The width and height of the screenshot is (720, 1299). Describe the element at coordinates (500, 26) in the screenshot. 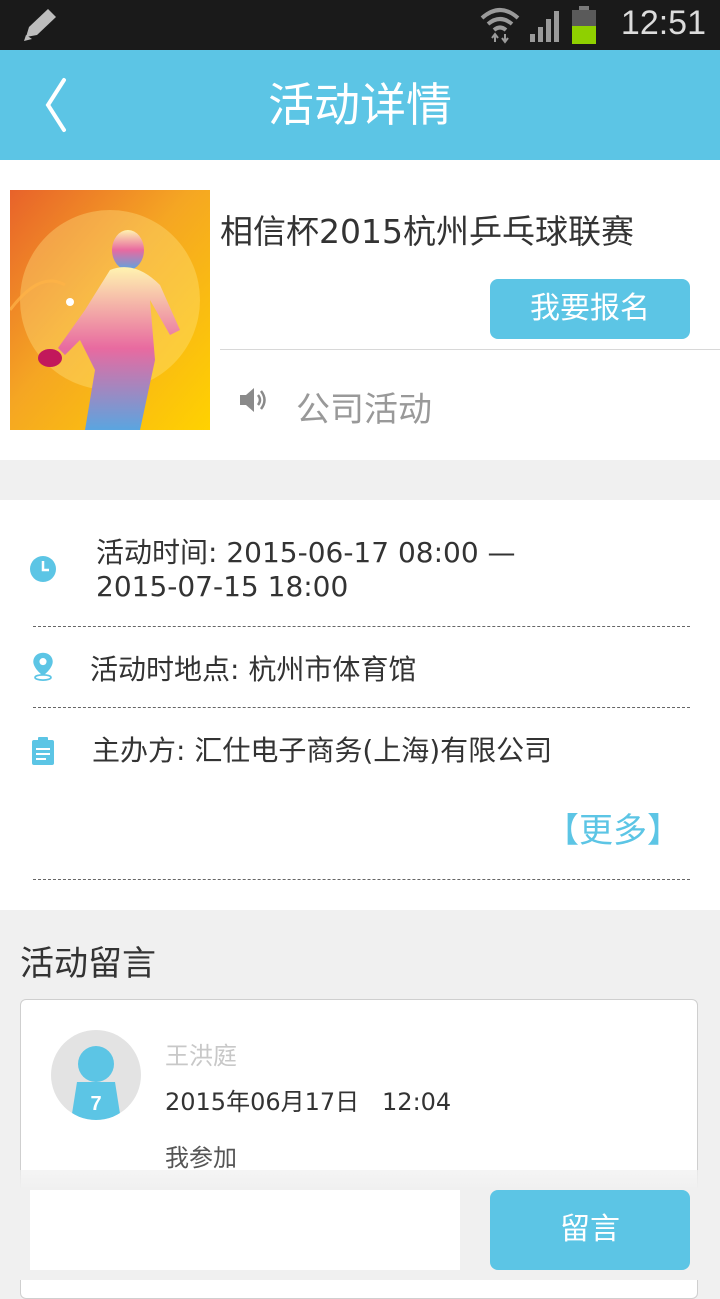

I see `wifi-icon` at that location.